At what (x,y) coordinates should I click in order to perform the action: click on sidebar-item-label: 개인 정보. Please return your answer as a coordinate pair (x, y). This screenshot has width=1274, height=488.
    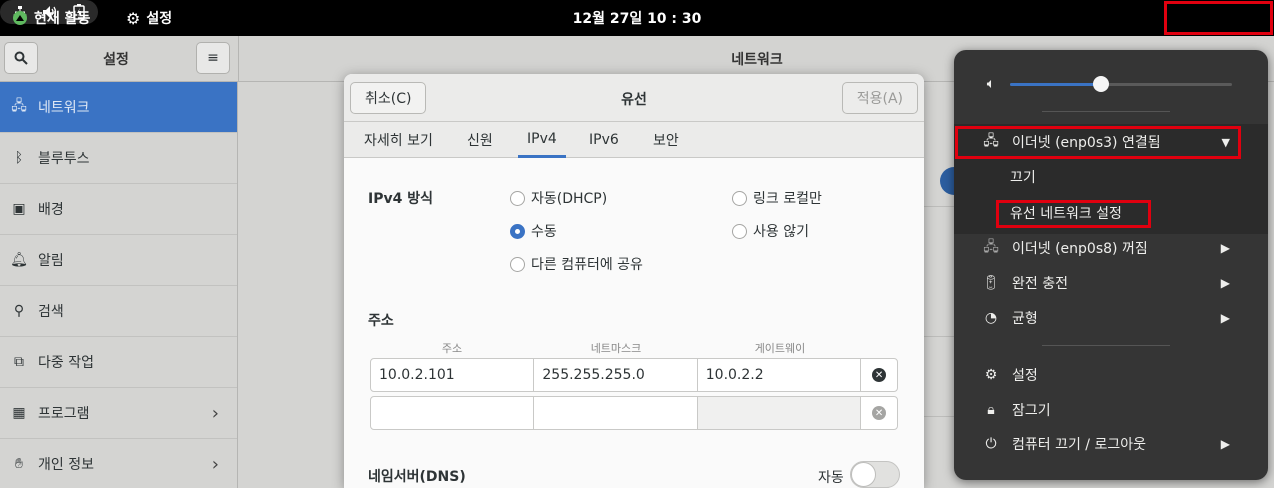
    Looking at the image, I should click on (66, 465).